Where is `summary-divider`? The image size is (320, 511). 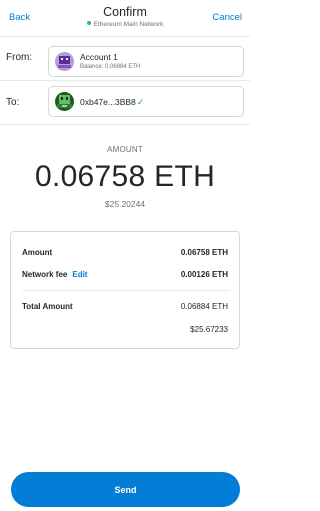 summary-divider is located at coordinates (126, 290).